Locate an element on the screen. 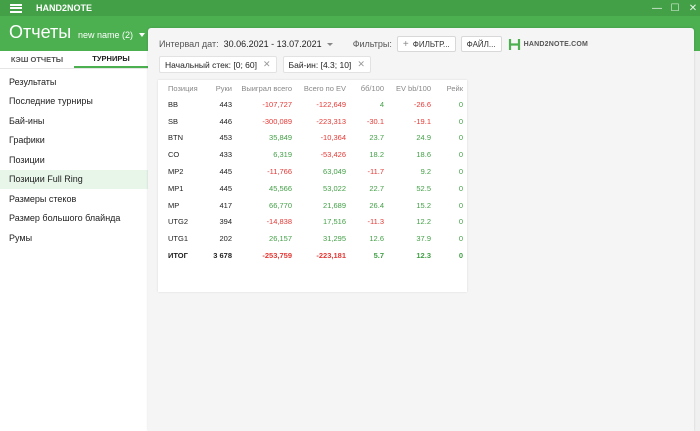  table-cell-won: -300,089 is located at coordinates (277, 121).